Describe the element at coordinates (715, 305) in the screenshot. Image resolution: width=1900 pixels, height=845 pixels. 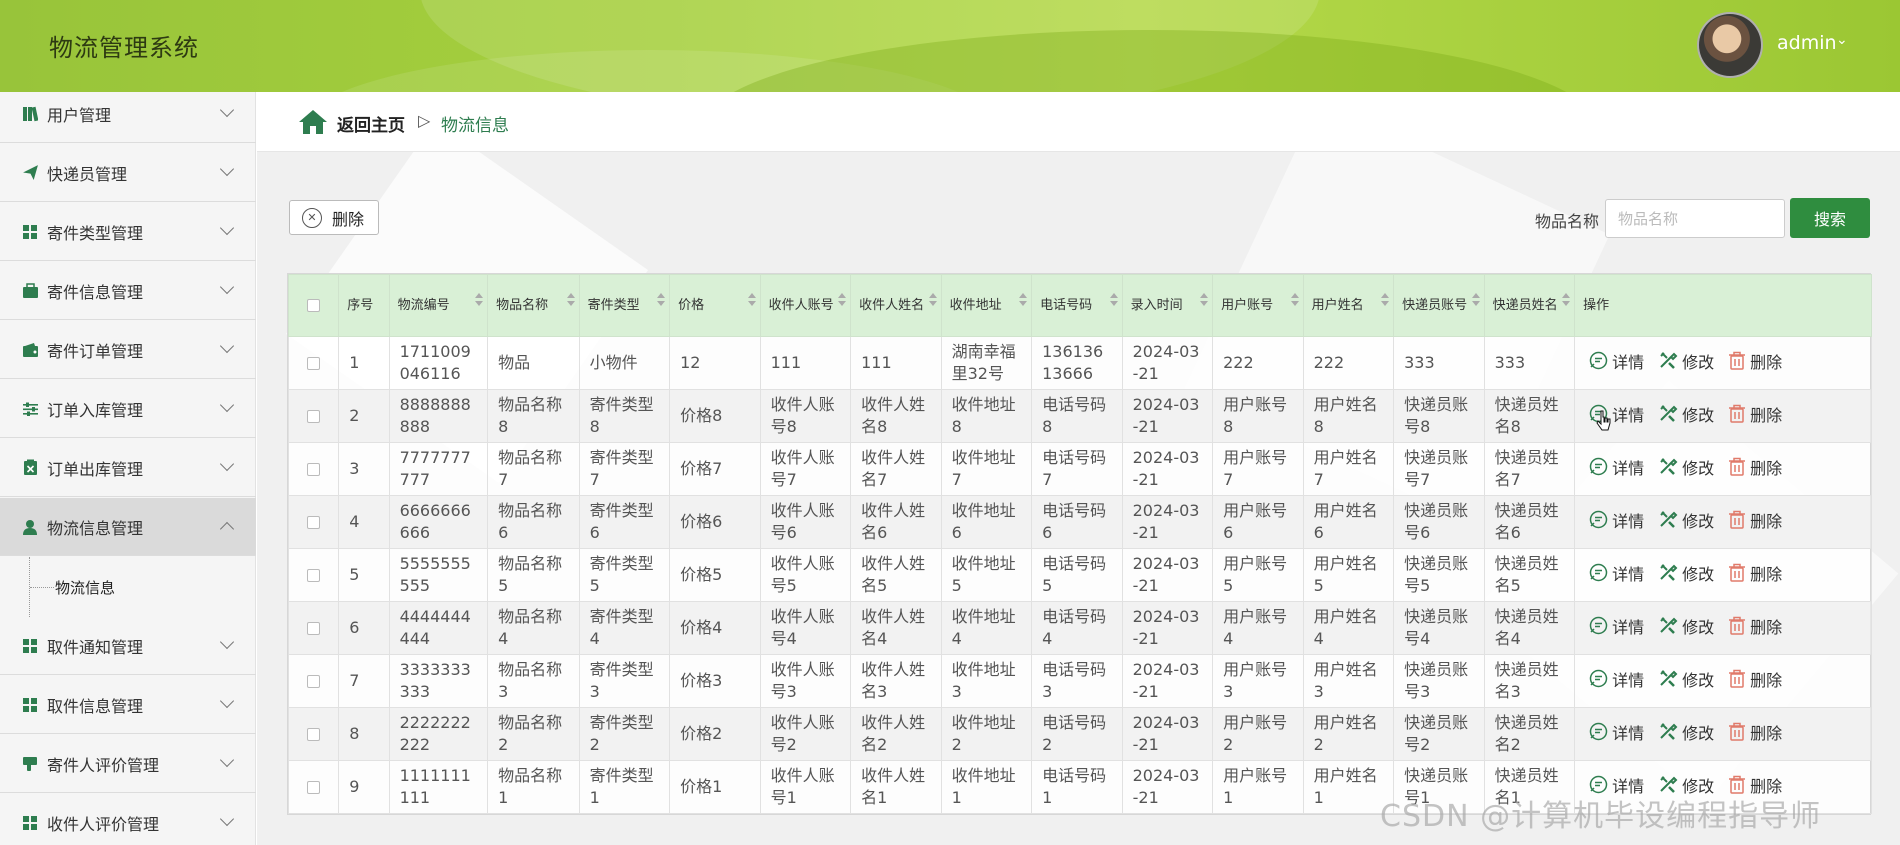
I see `column-header-sortable: 价格` at that location.